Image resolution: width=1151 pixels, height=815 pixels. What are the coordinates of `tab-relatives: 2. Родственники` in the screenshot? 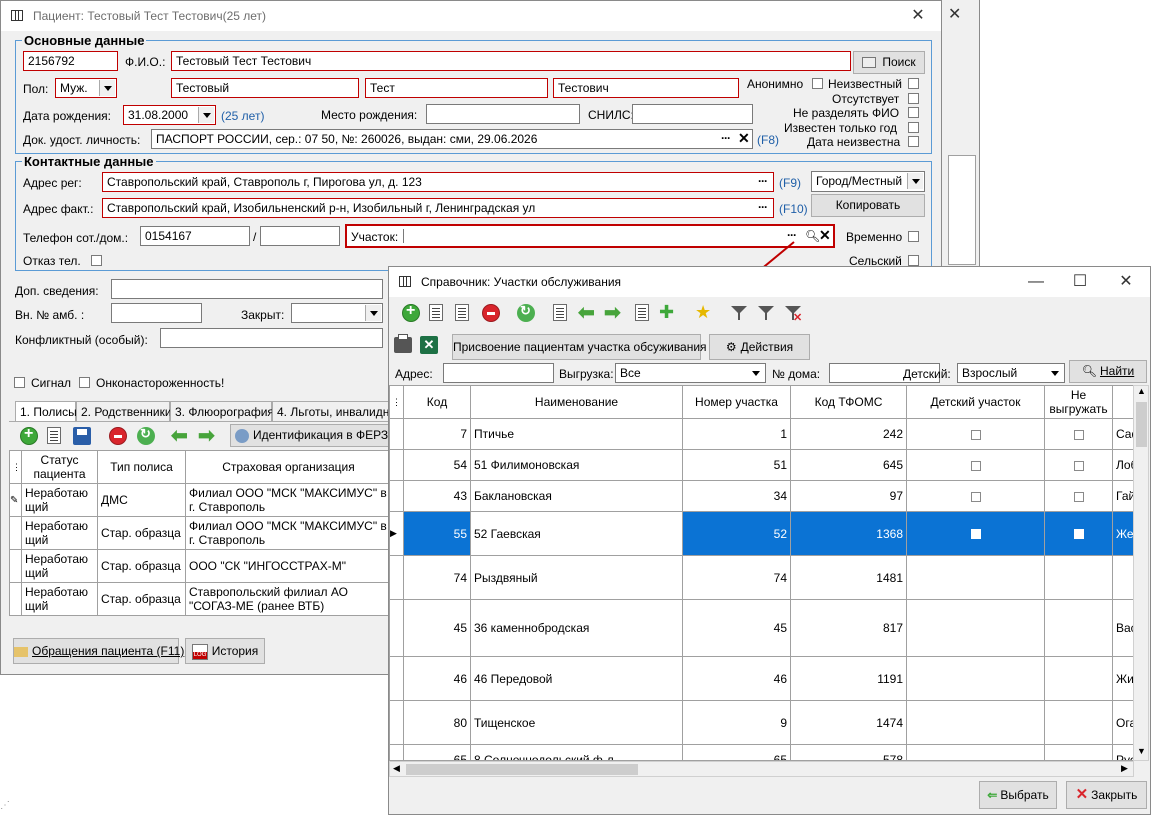 It's located at (124, 411).